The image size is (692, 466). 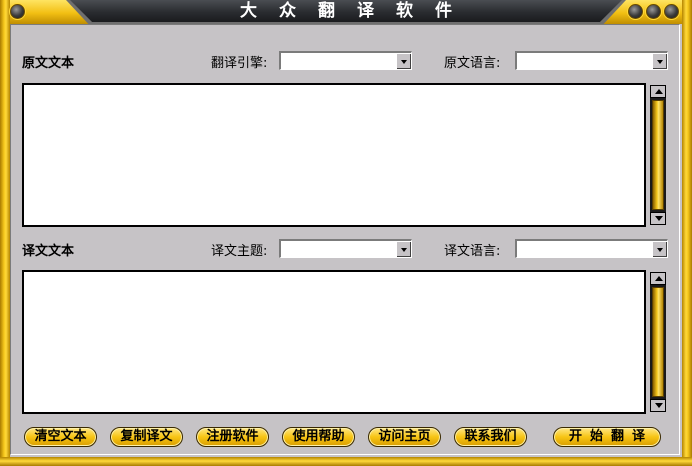 I want to click on register-button: 注册软件, so click(x=232, y=437).